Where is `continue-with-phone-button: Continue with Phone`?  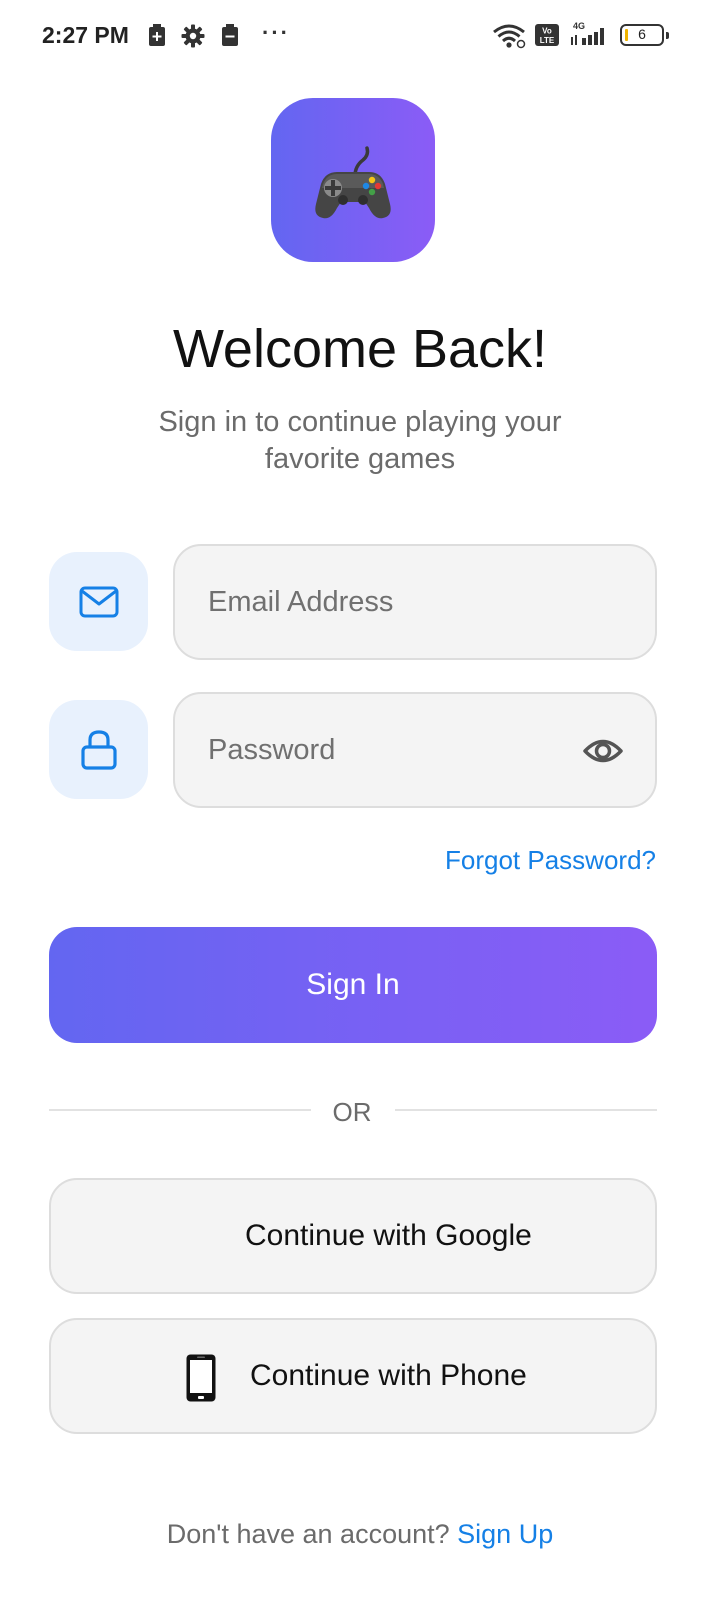
continue-with-phone-button: Continue with Phone is located at coordinates (353, 1376).